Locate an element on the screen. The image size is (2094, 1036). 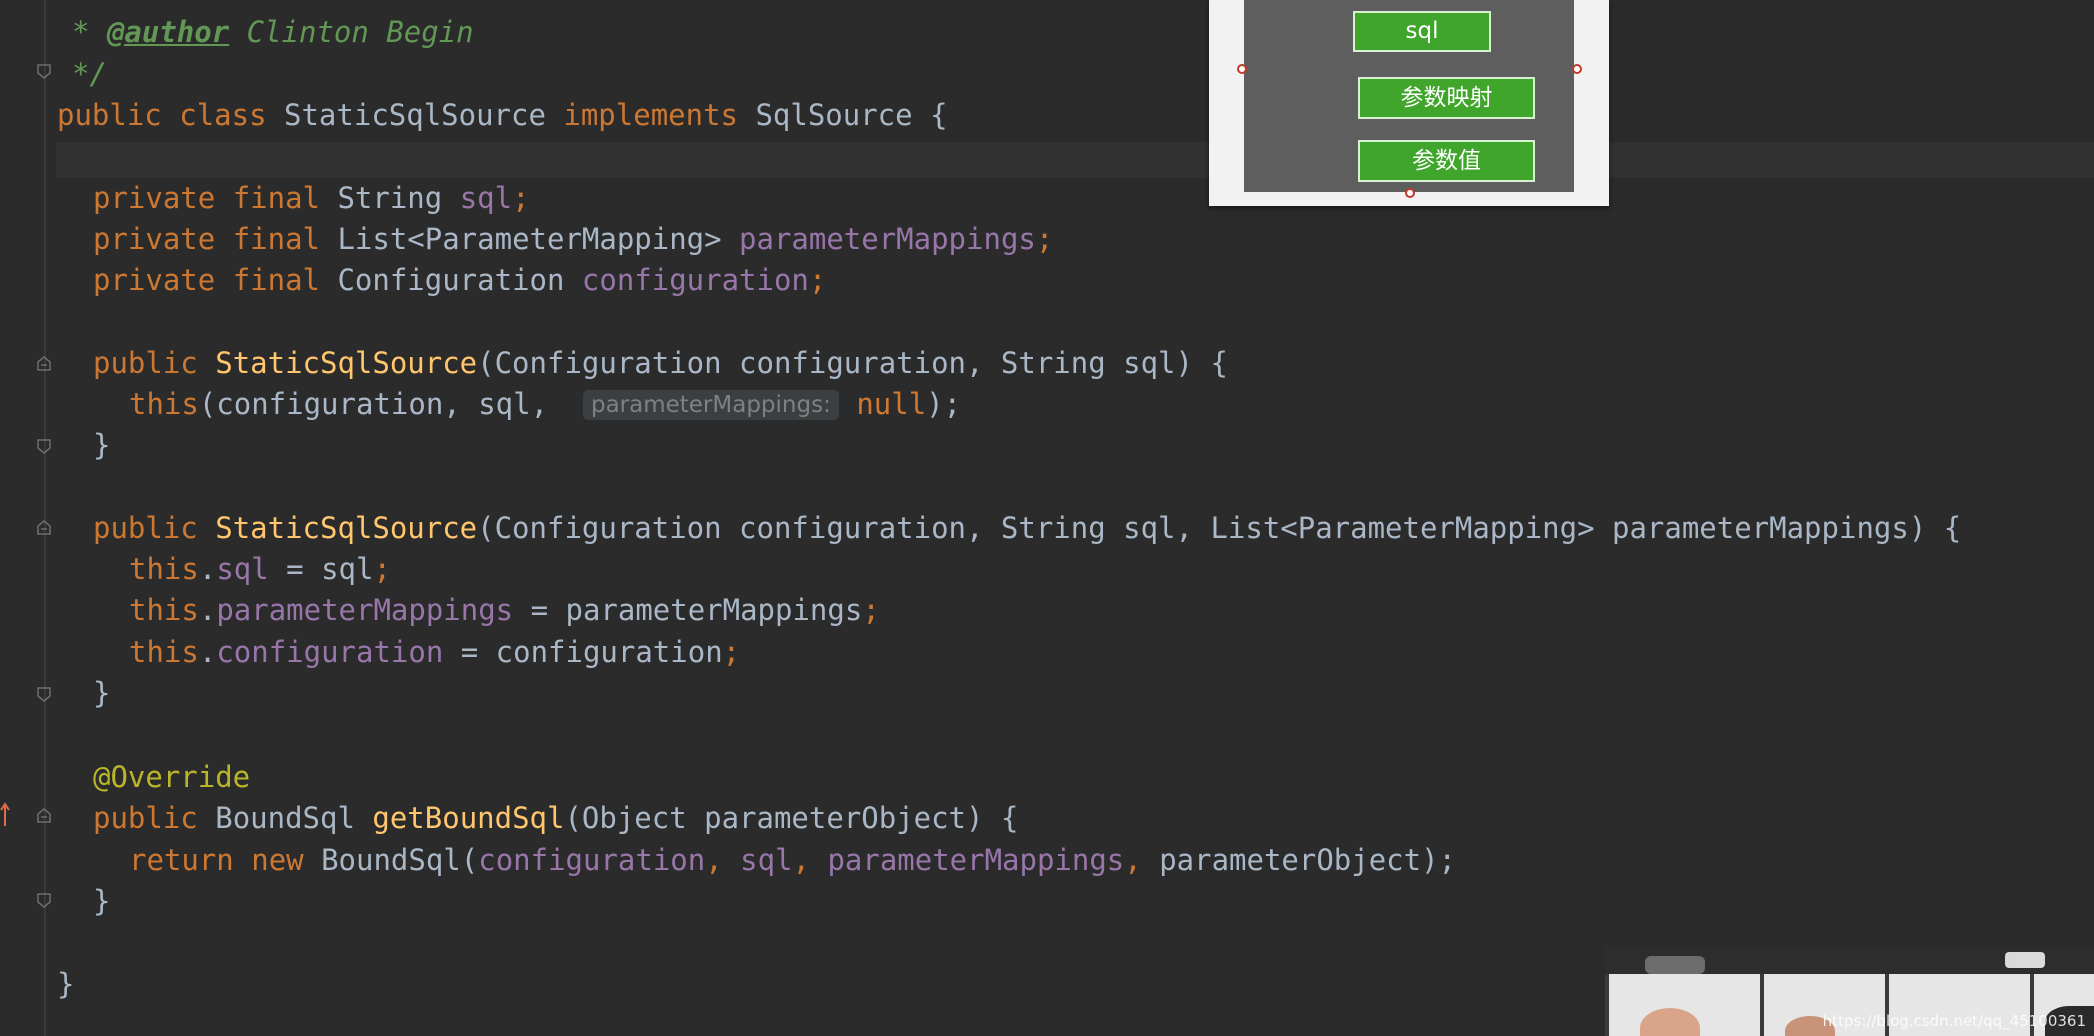
javadoc-tag: @author is located at coordinates (168, 32).